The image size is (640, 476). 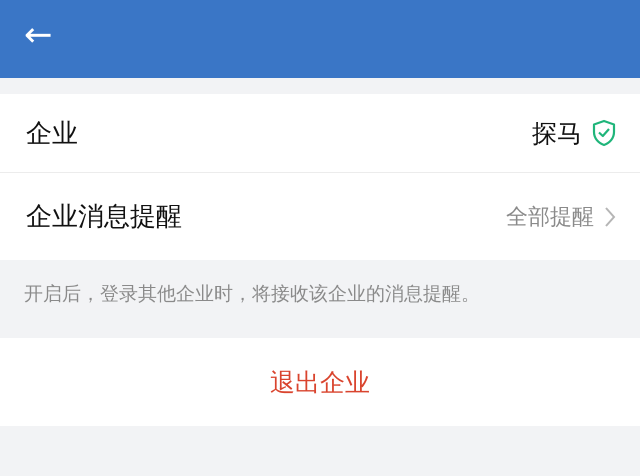 I want to click on setting-value: 全部提醒, so click(x=550, y=218).